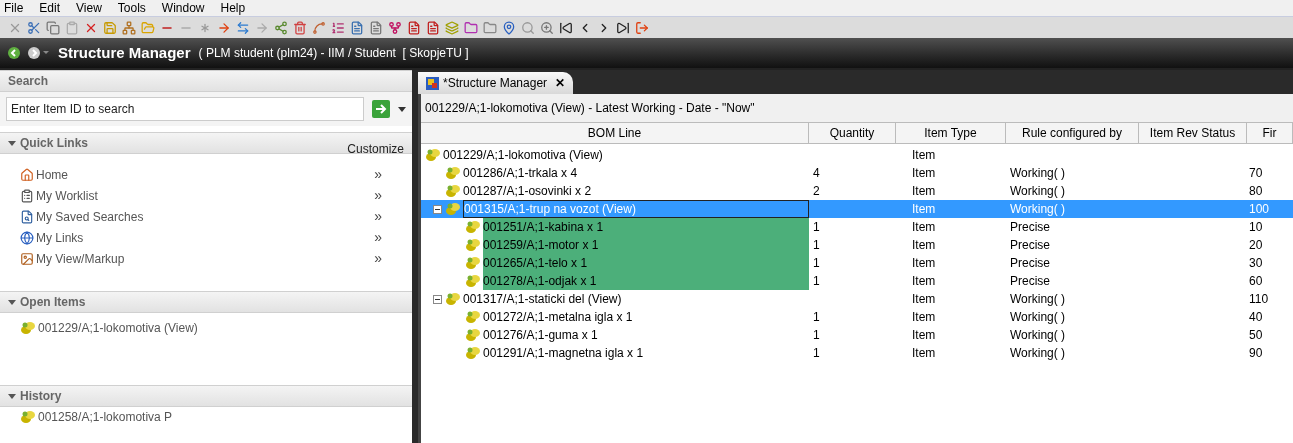 The image size is (1293, 443). I want to click on history-item: 001258/A;1-lokomotiva P, so click(105, 417).